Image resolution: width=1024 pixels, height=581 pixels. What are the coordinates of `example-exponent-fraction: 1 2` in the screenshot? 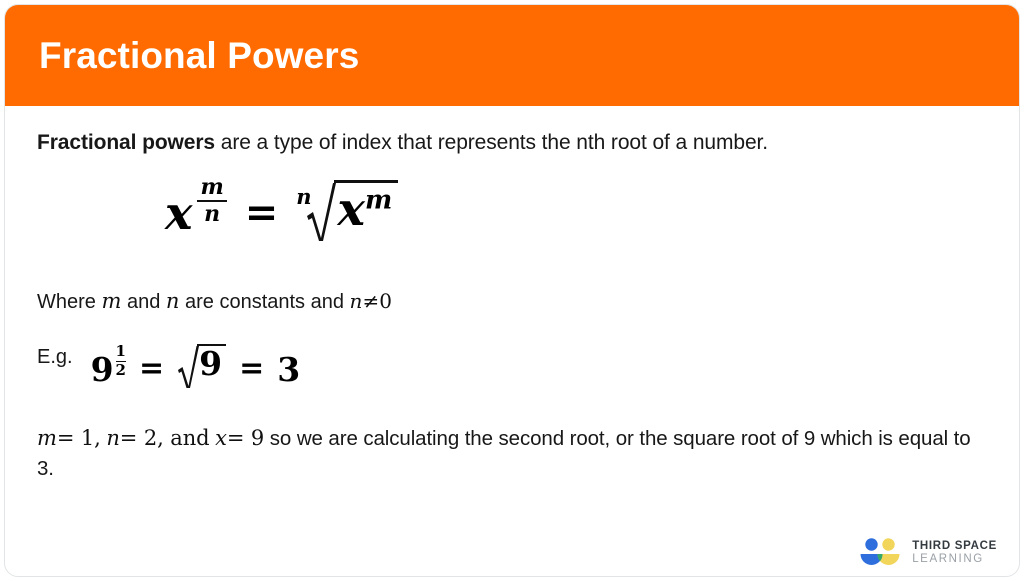 It's located at (120, 360).